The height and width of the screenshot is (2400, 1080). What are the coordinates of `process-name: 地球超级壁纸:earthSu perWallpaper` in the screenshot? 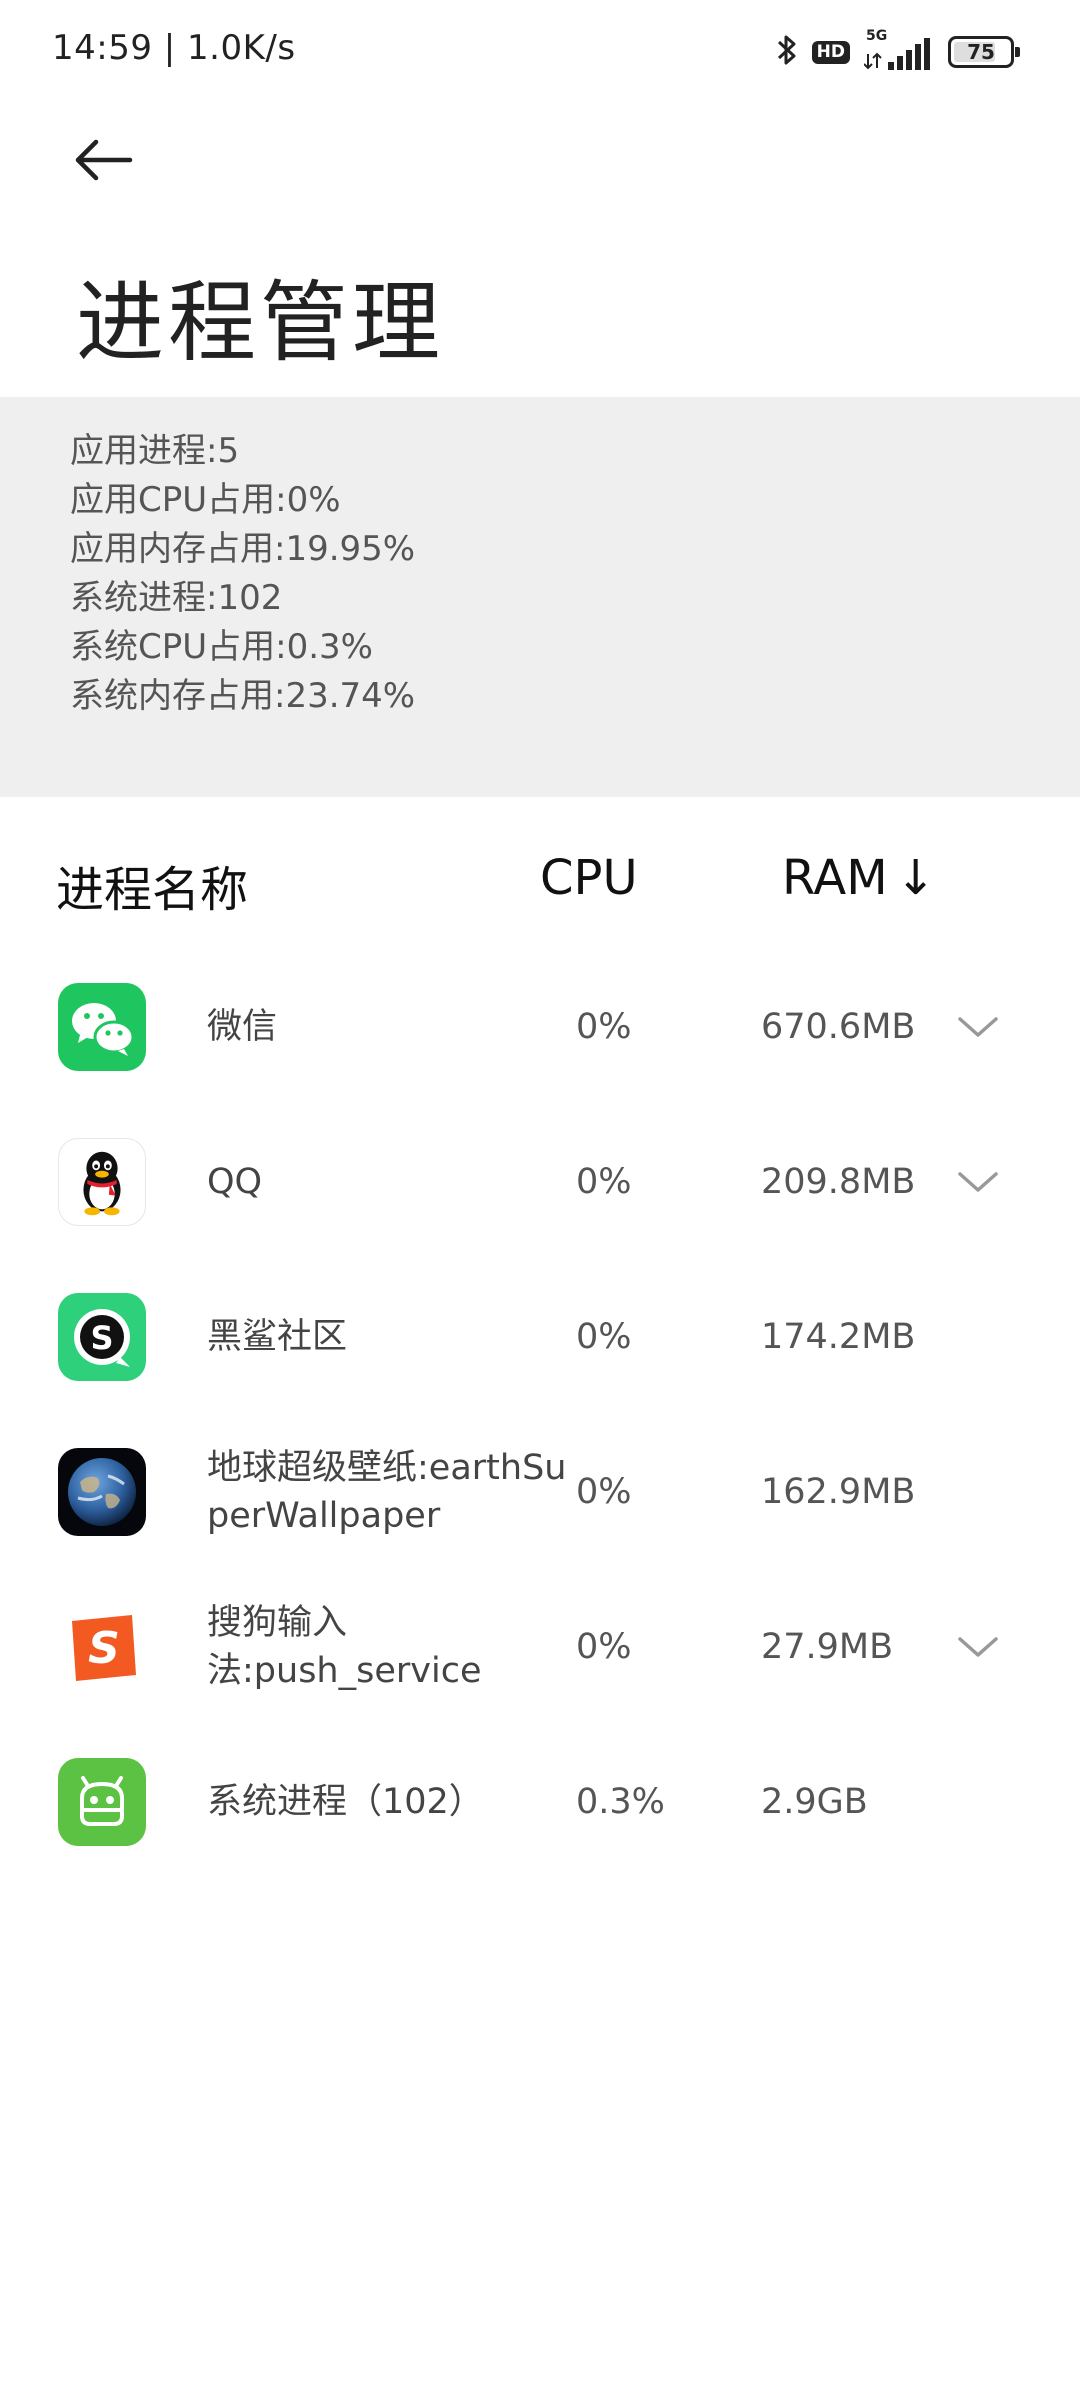 It's located at (387, 1492).